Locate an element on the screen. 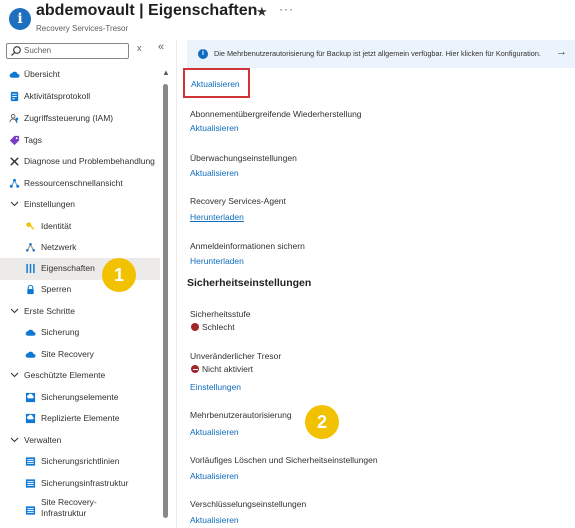 This screenshot has height=528, width=575. policy-icon is located at coordinates (30, 461).